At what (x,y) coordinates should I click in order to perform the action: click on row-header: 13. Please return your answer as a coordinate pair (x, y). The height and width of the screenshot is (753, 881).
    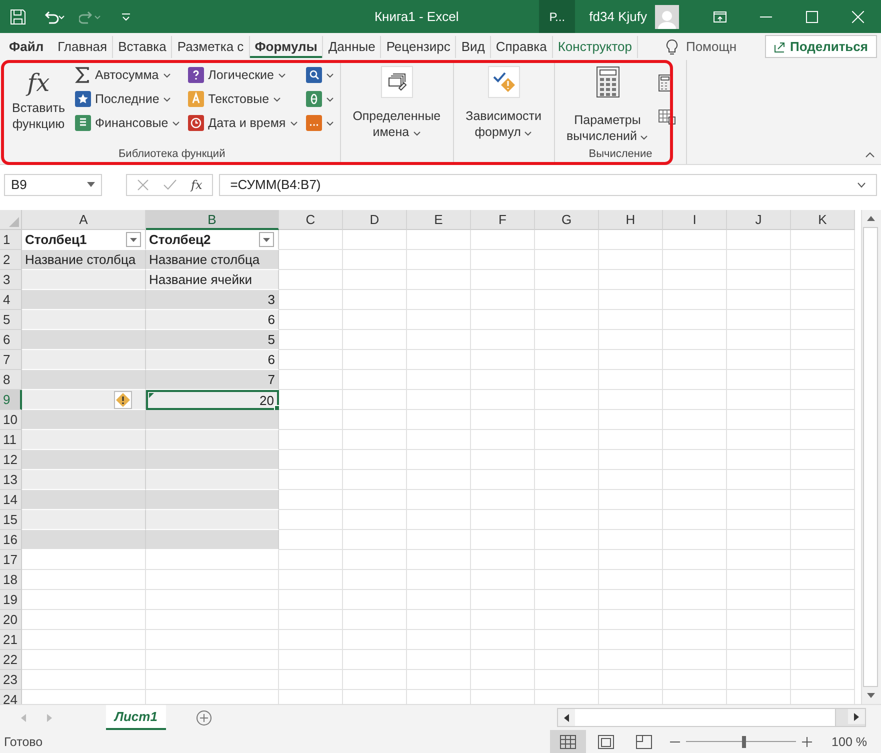
    Looking at the image, I should click on (11, 480).